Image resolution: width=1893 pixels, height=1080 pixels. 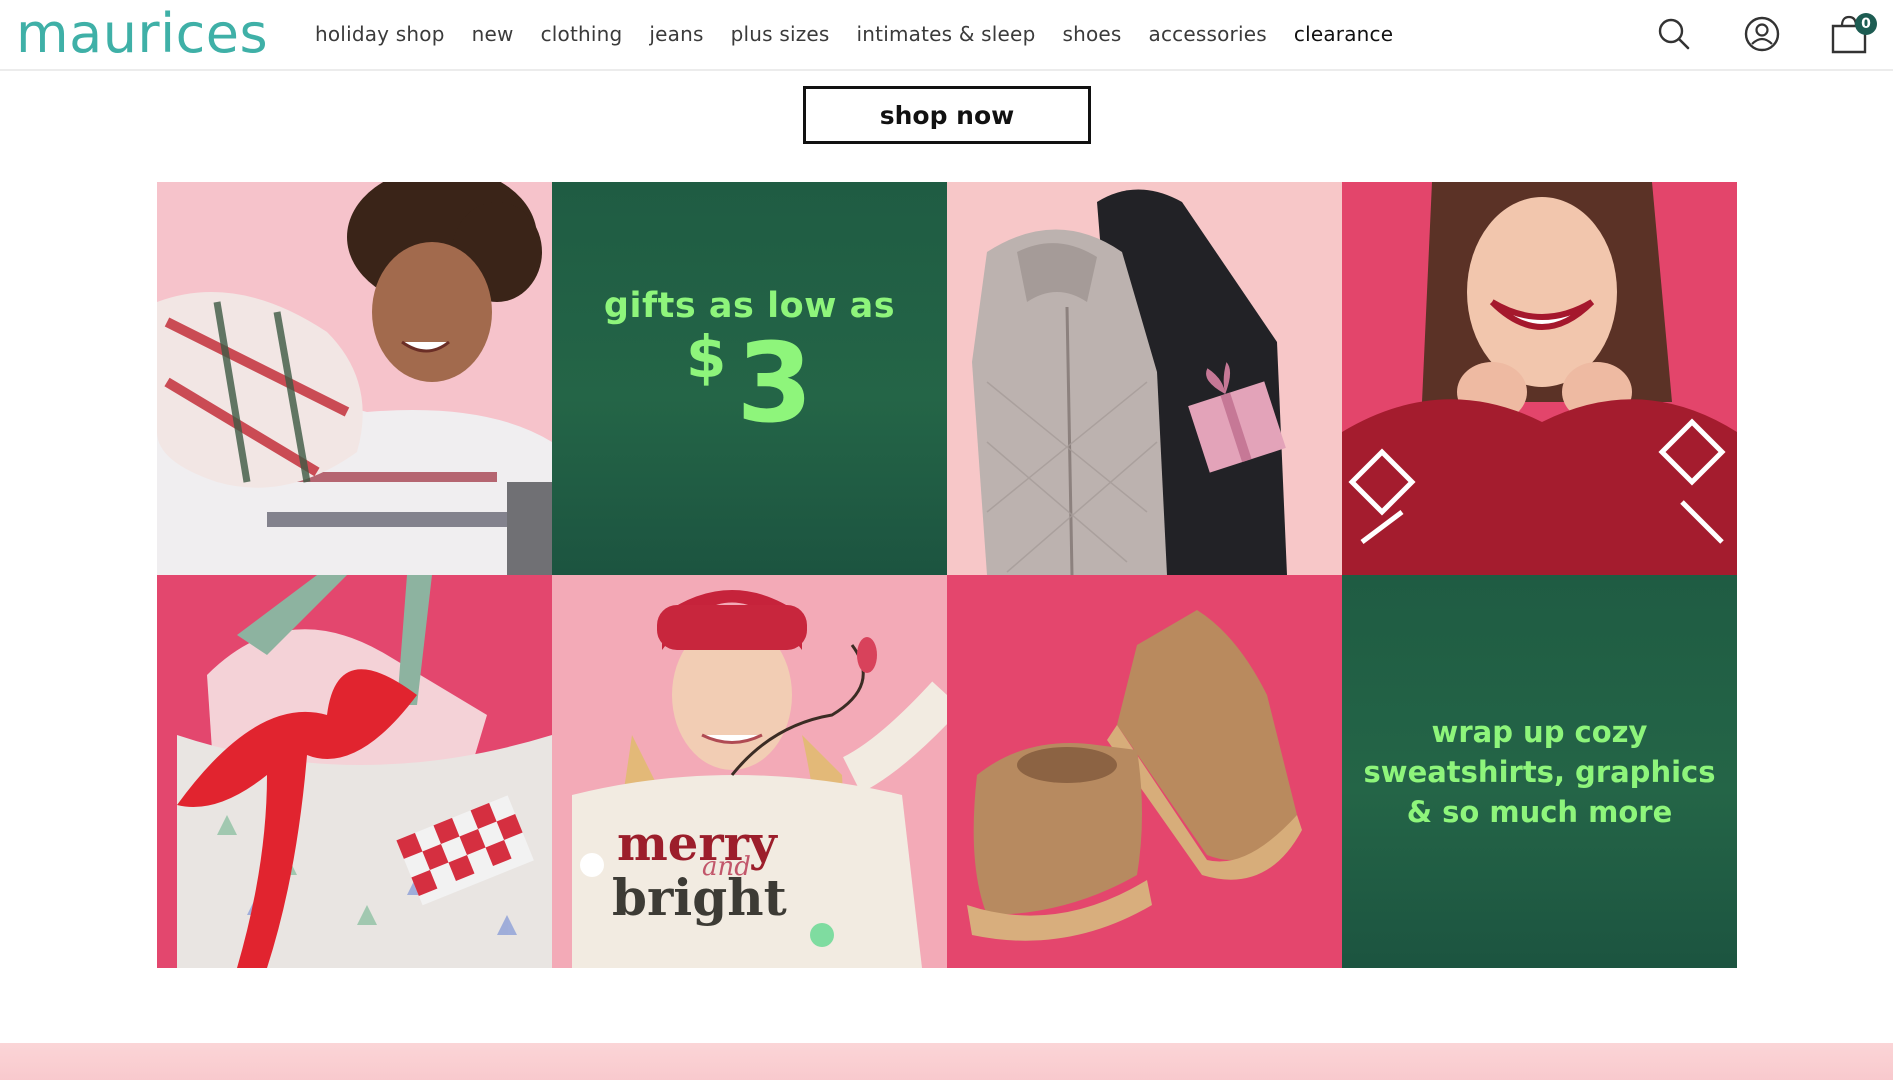 I want to click on vests-tile, so click(x=1144, y=378).